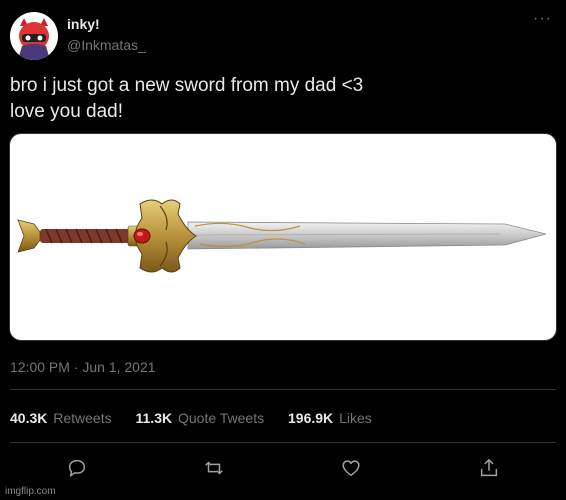  What do you see at coordinates (82, 418) in the screenshot?
I see `retweets-label: Retweets` at bounding box center [82, 418].